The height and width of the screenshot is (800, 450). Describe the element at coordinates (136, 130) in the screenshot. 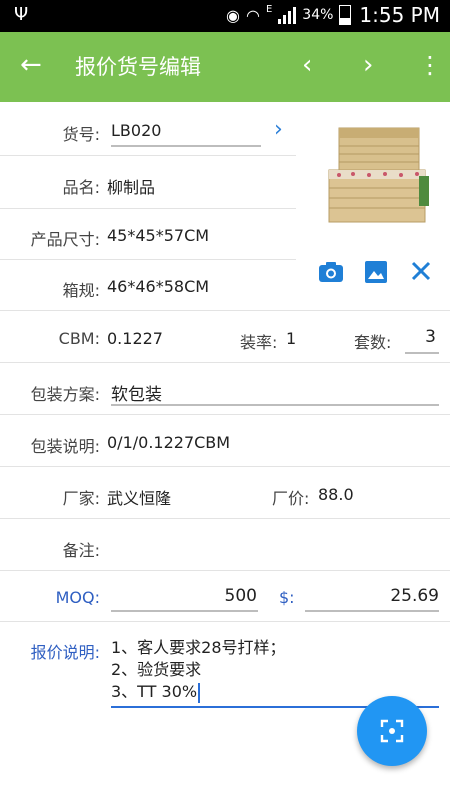

I see `item-no-field: LB020` at that location.